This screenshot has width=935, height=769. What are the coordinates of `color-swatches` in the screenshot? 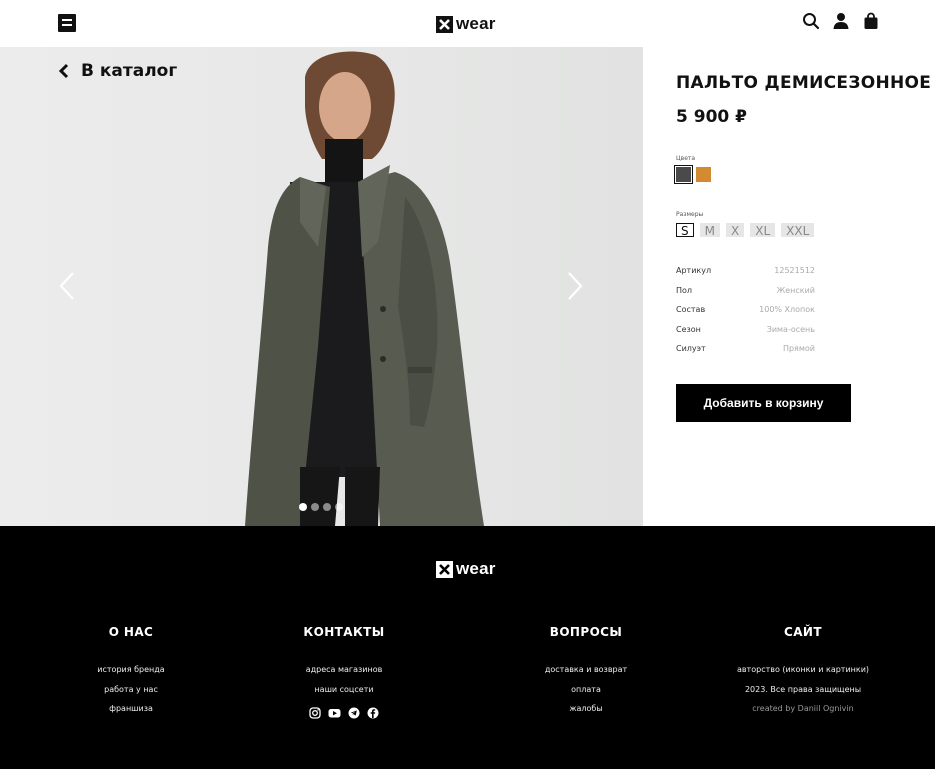 It's located at (692, 174).